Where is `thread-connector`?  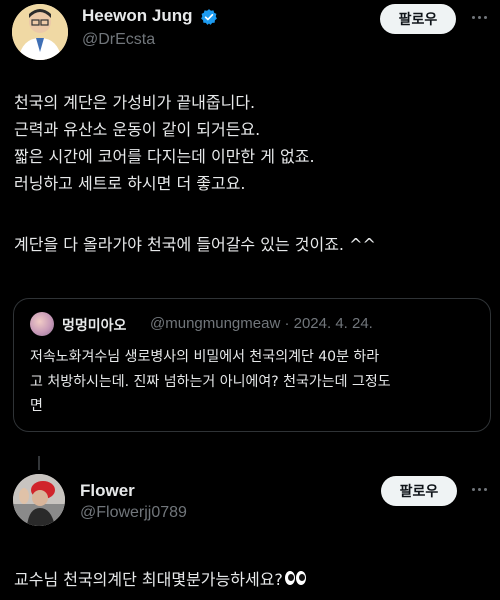
thread-connector is located at coordinates (39, 463).